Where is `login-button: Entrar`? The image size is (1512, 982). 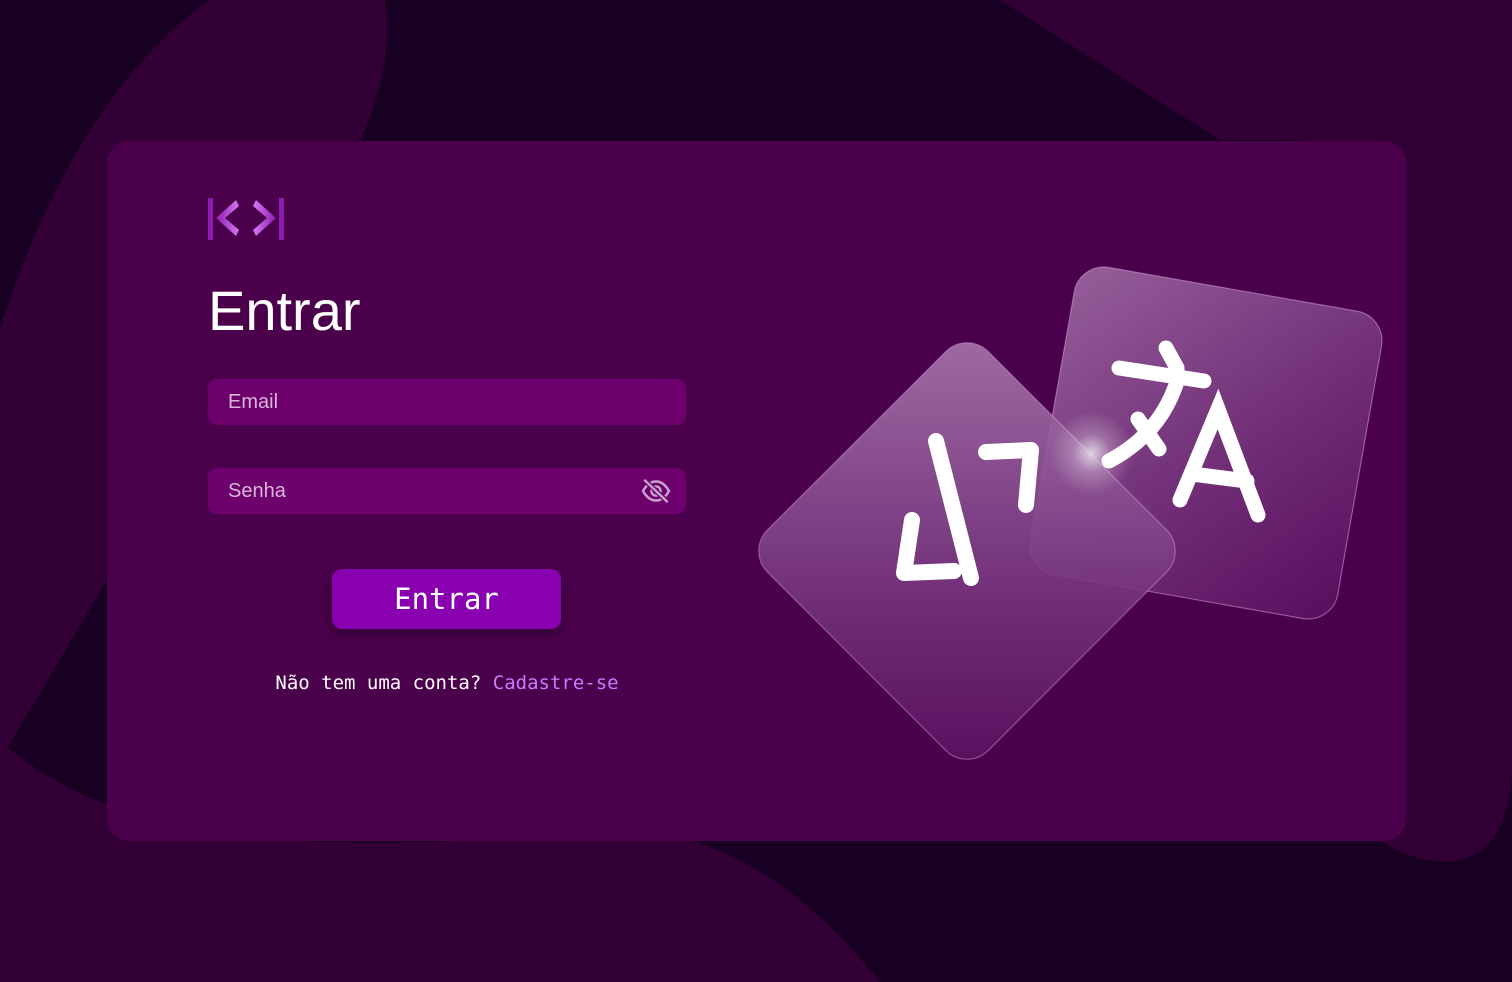
login-button: Entrar is located at coordinates (446, 599).